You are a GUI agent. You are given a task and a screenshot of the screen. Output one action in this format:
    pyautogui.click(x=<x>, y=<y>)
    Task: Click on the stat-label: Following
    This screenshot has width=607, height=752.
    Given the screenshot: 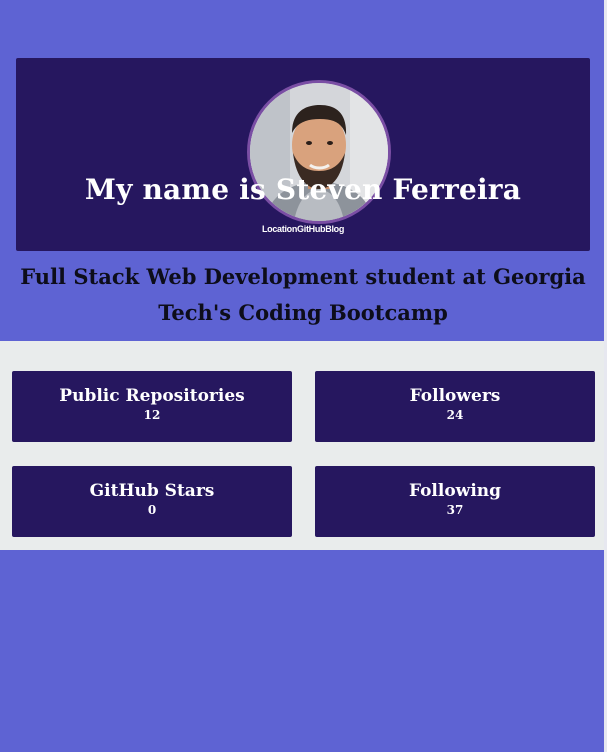 What is the action you would take?
    pyautogui.click(x=455, y=491)
    